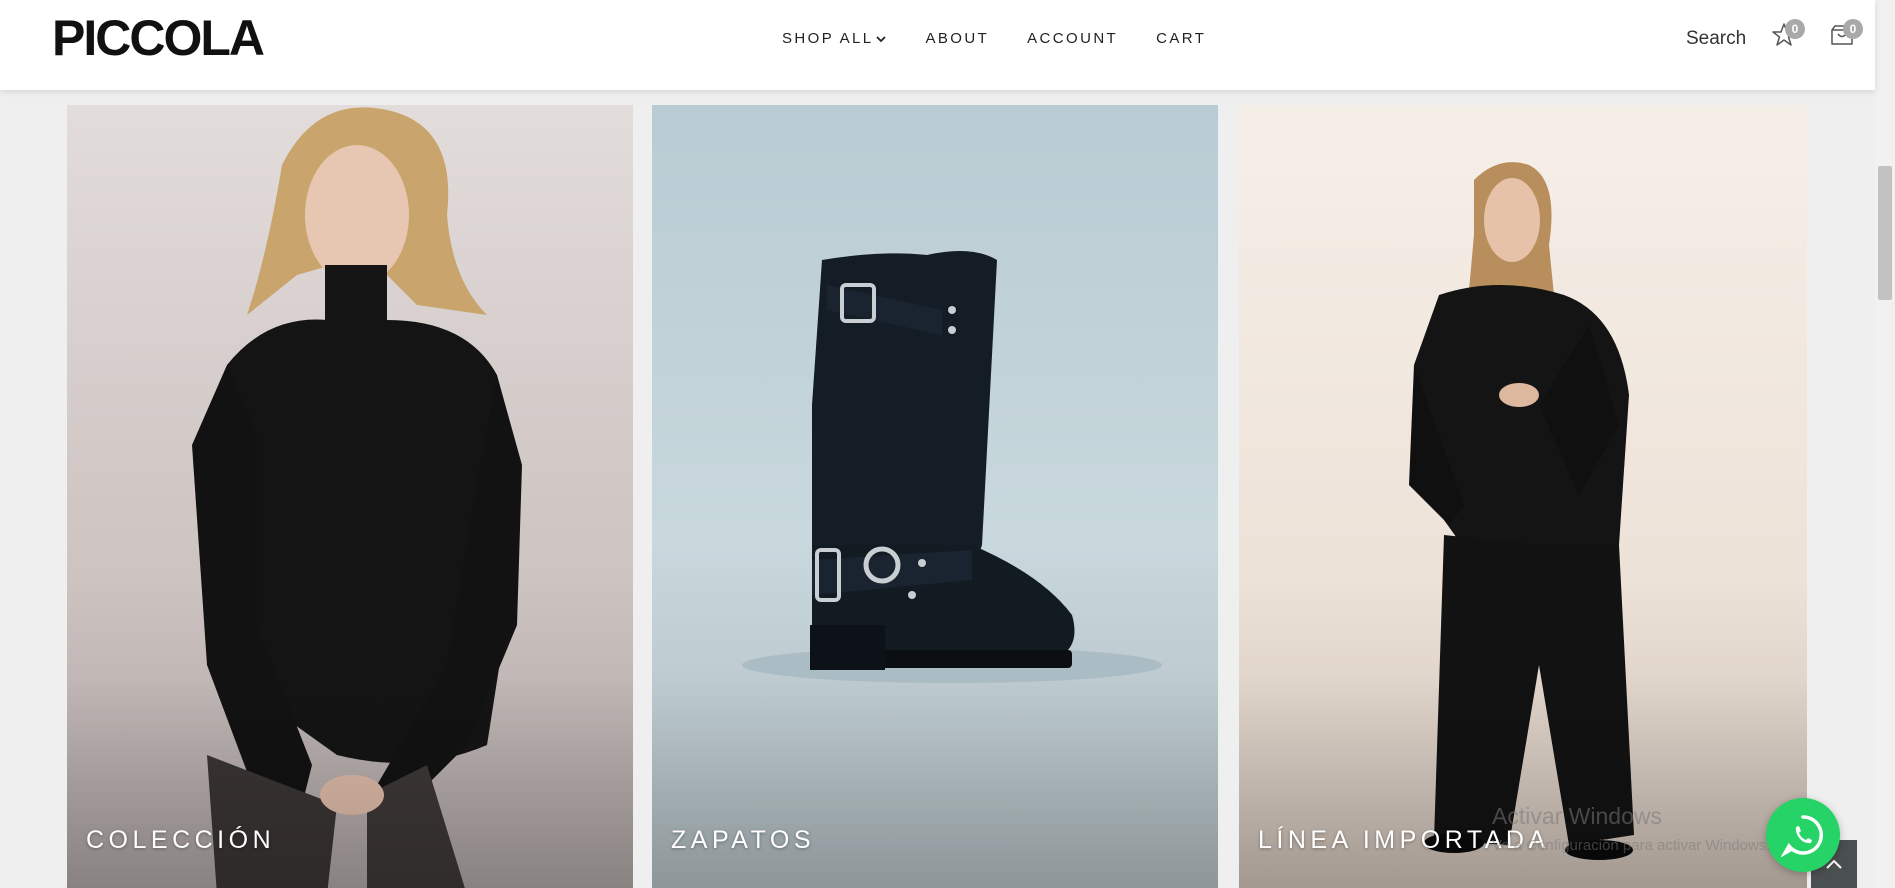 Image resolution: width=1895 pixels, height=888 pixels. I want to click on windows-watermark-title: Activar Windows, so click(1577, 816).